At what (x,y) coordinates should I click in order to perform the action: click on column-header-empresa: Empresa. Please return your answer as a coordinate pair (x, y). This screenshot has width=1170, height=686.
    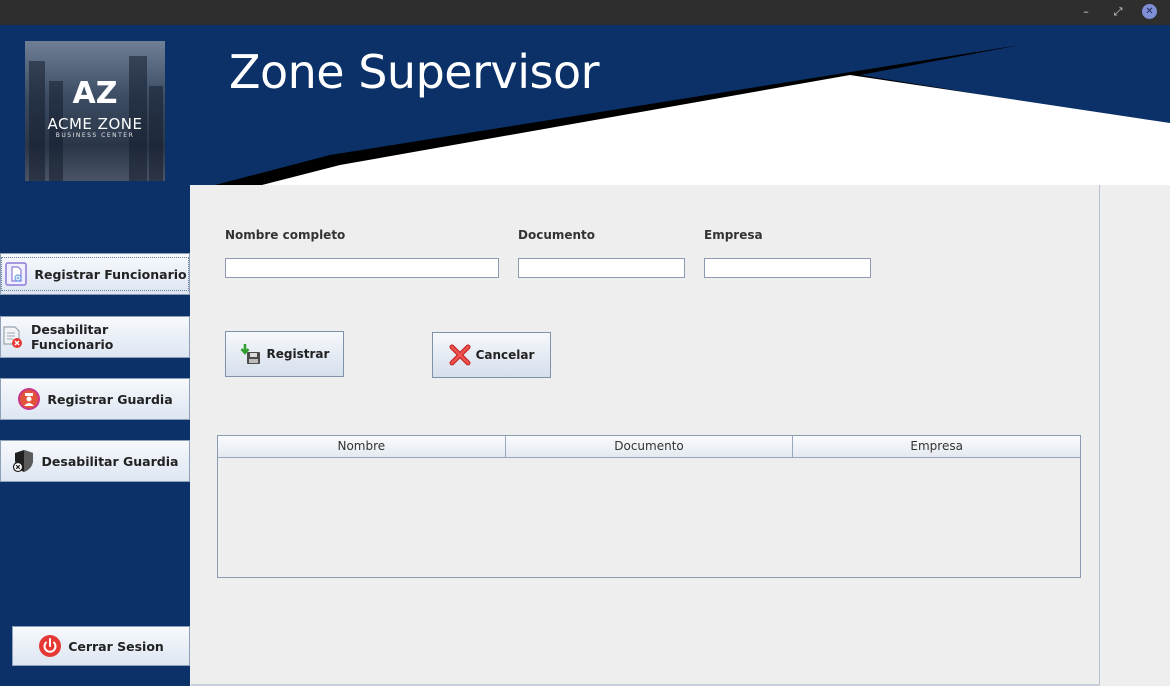
    Looking at the image, I should click on (937, 447).